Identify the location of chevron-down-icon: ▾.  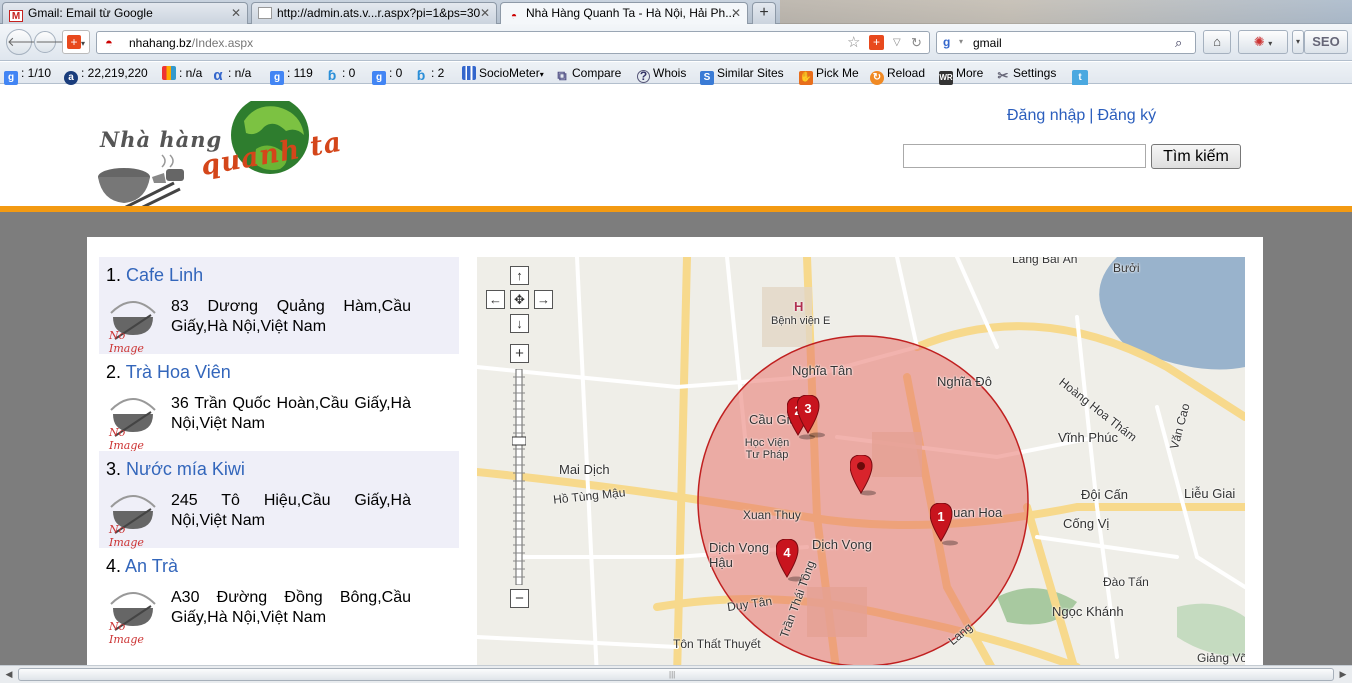
(961, 41).